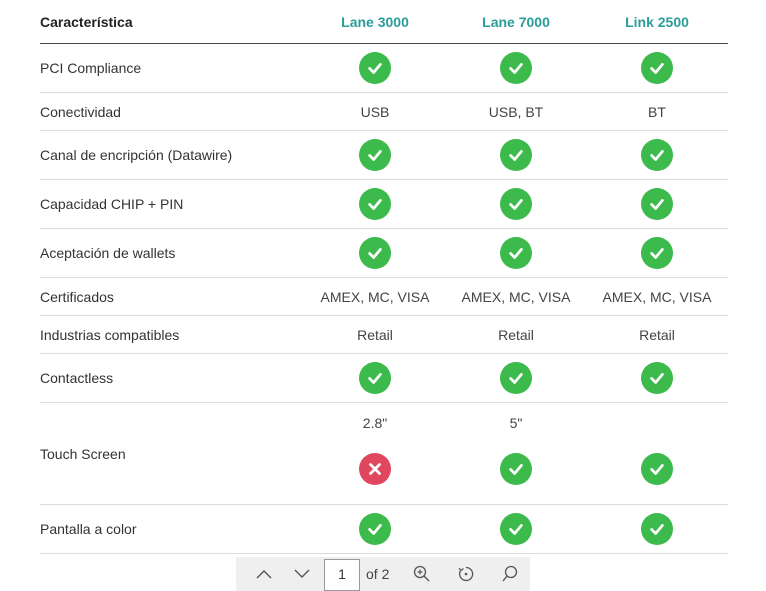 The image size is (766, 591). I want to click on row-label: Canal de encripción (Datawire), so click(136, 155).